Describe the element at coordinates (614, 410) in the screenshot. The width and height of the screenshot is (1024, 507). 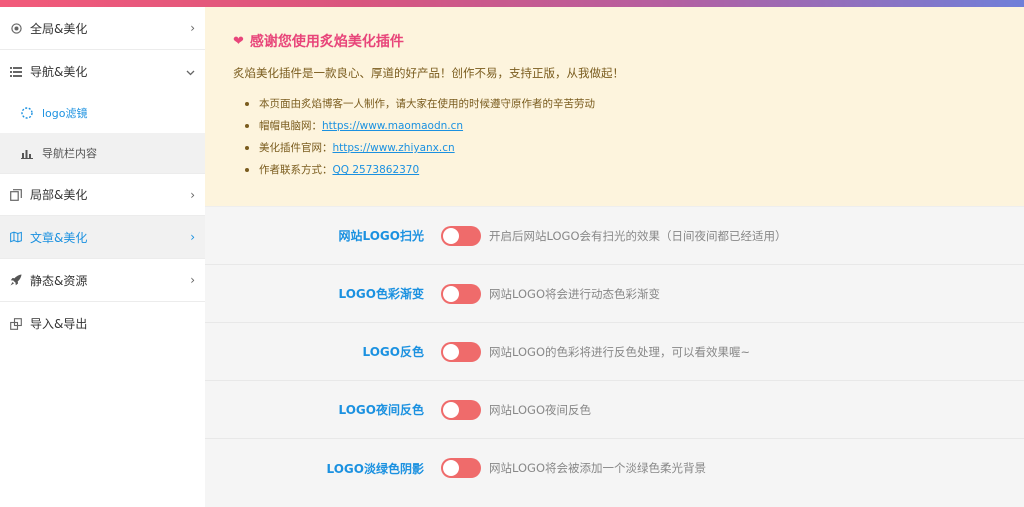
I see `setting-row-logo-night-invert: LOGO夜间反色 网站LOGO夜间反色` at that location.